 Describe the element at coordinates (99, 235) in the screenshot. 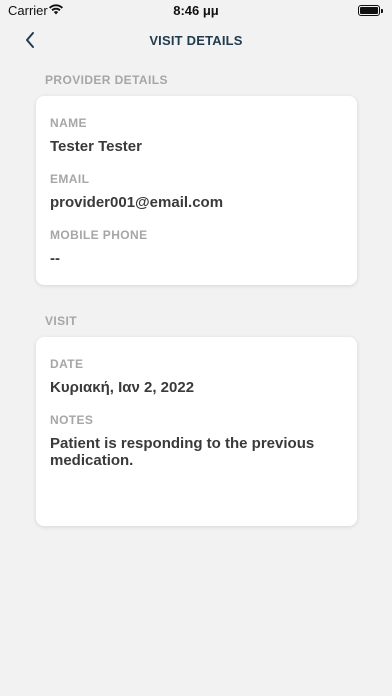

I see `mobile-phone-label: MOBILE PHONE` at that location.